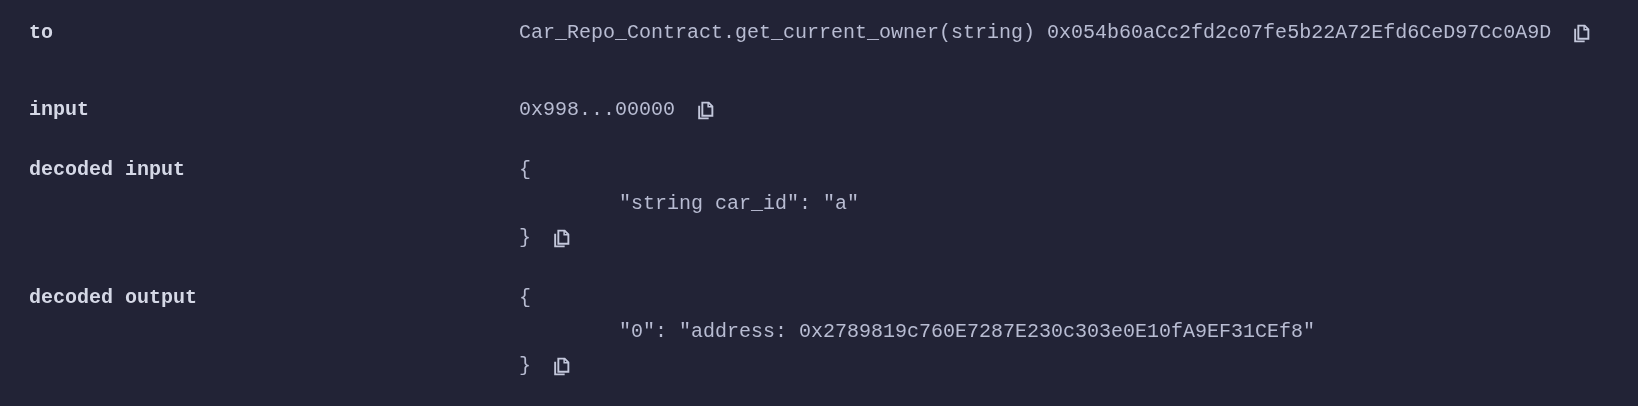  Describe the element at coordinates (108, 170) in the screenshot. I see `field-label: decoded input` at that location.